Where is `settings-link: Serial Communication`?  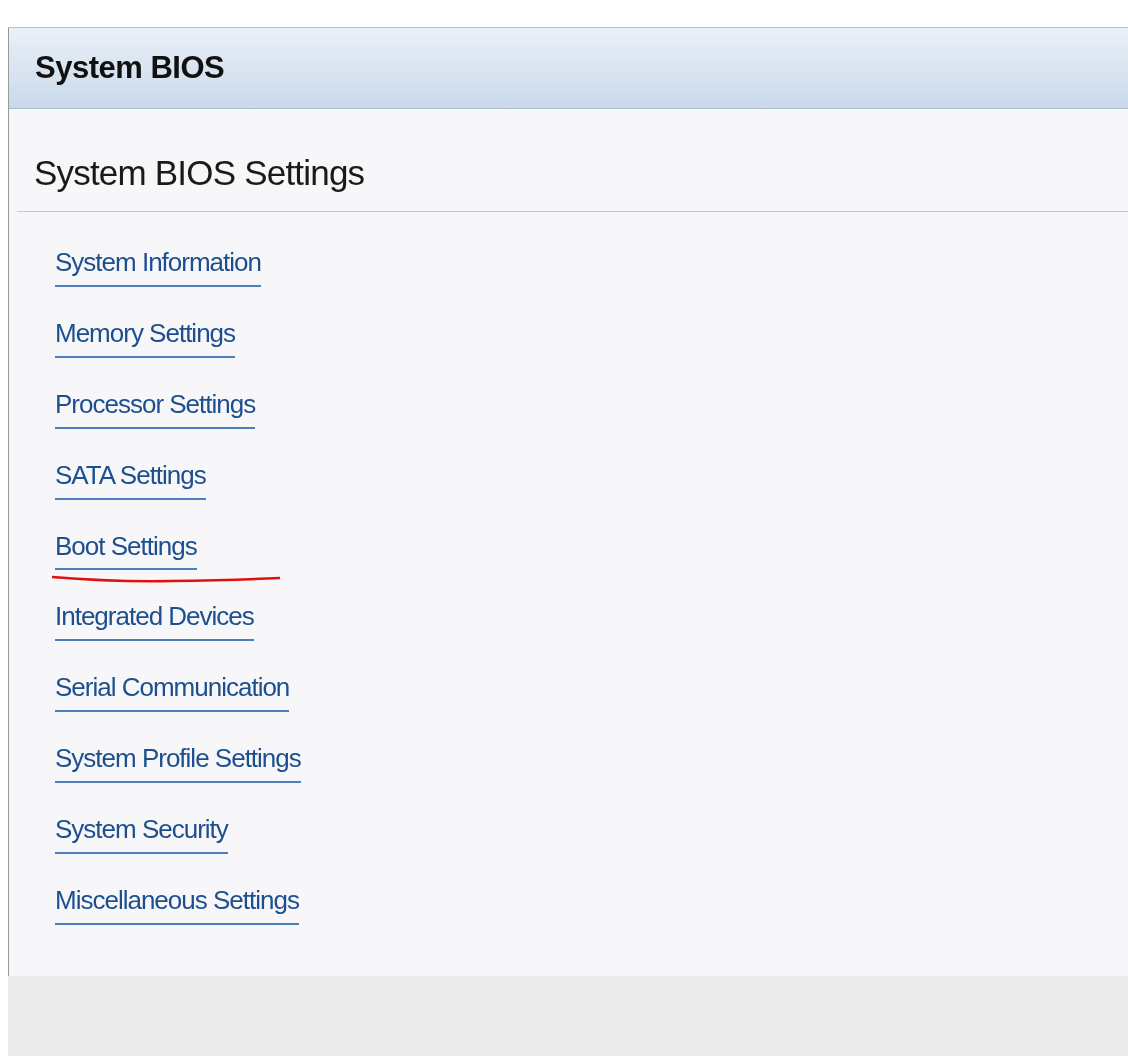 settings-link: Serial Communication is located at coordinates (172, 693).